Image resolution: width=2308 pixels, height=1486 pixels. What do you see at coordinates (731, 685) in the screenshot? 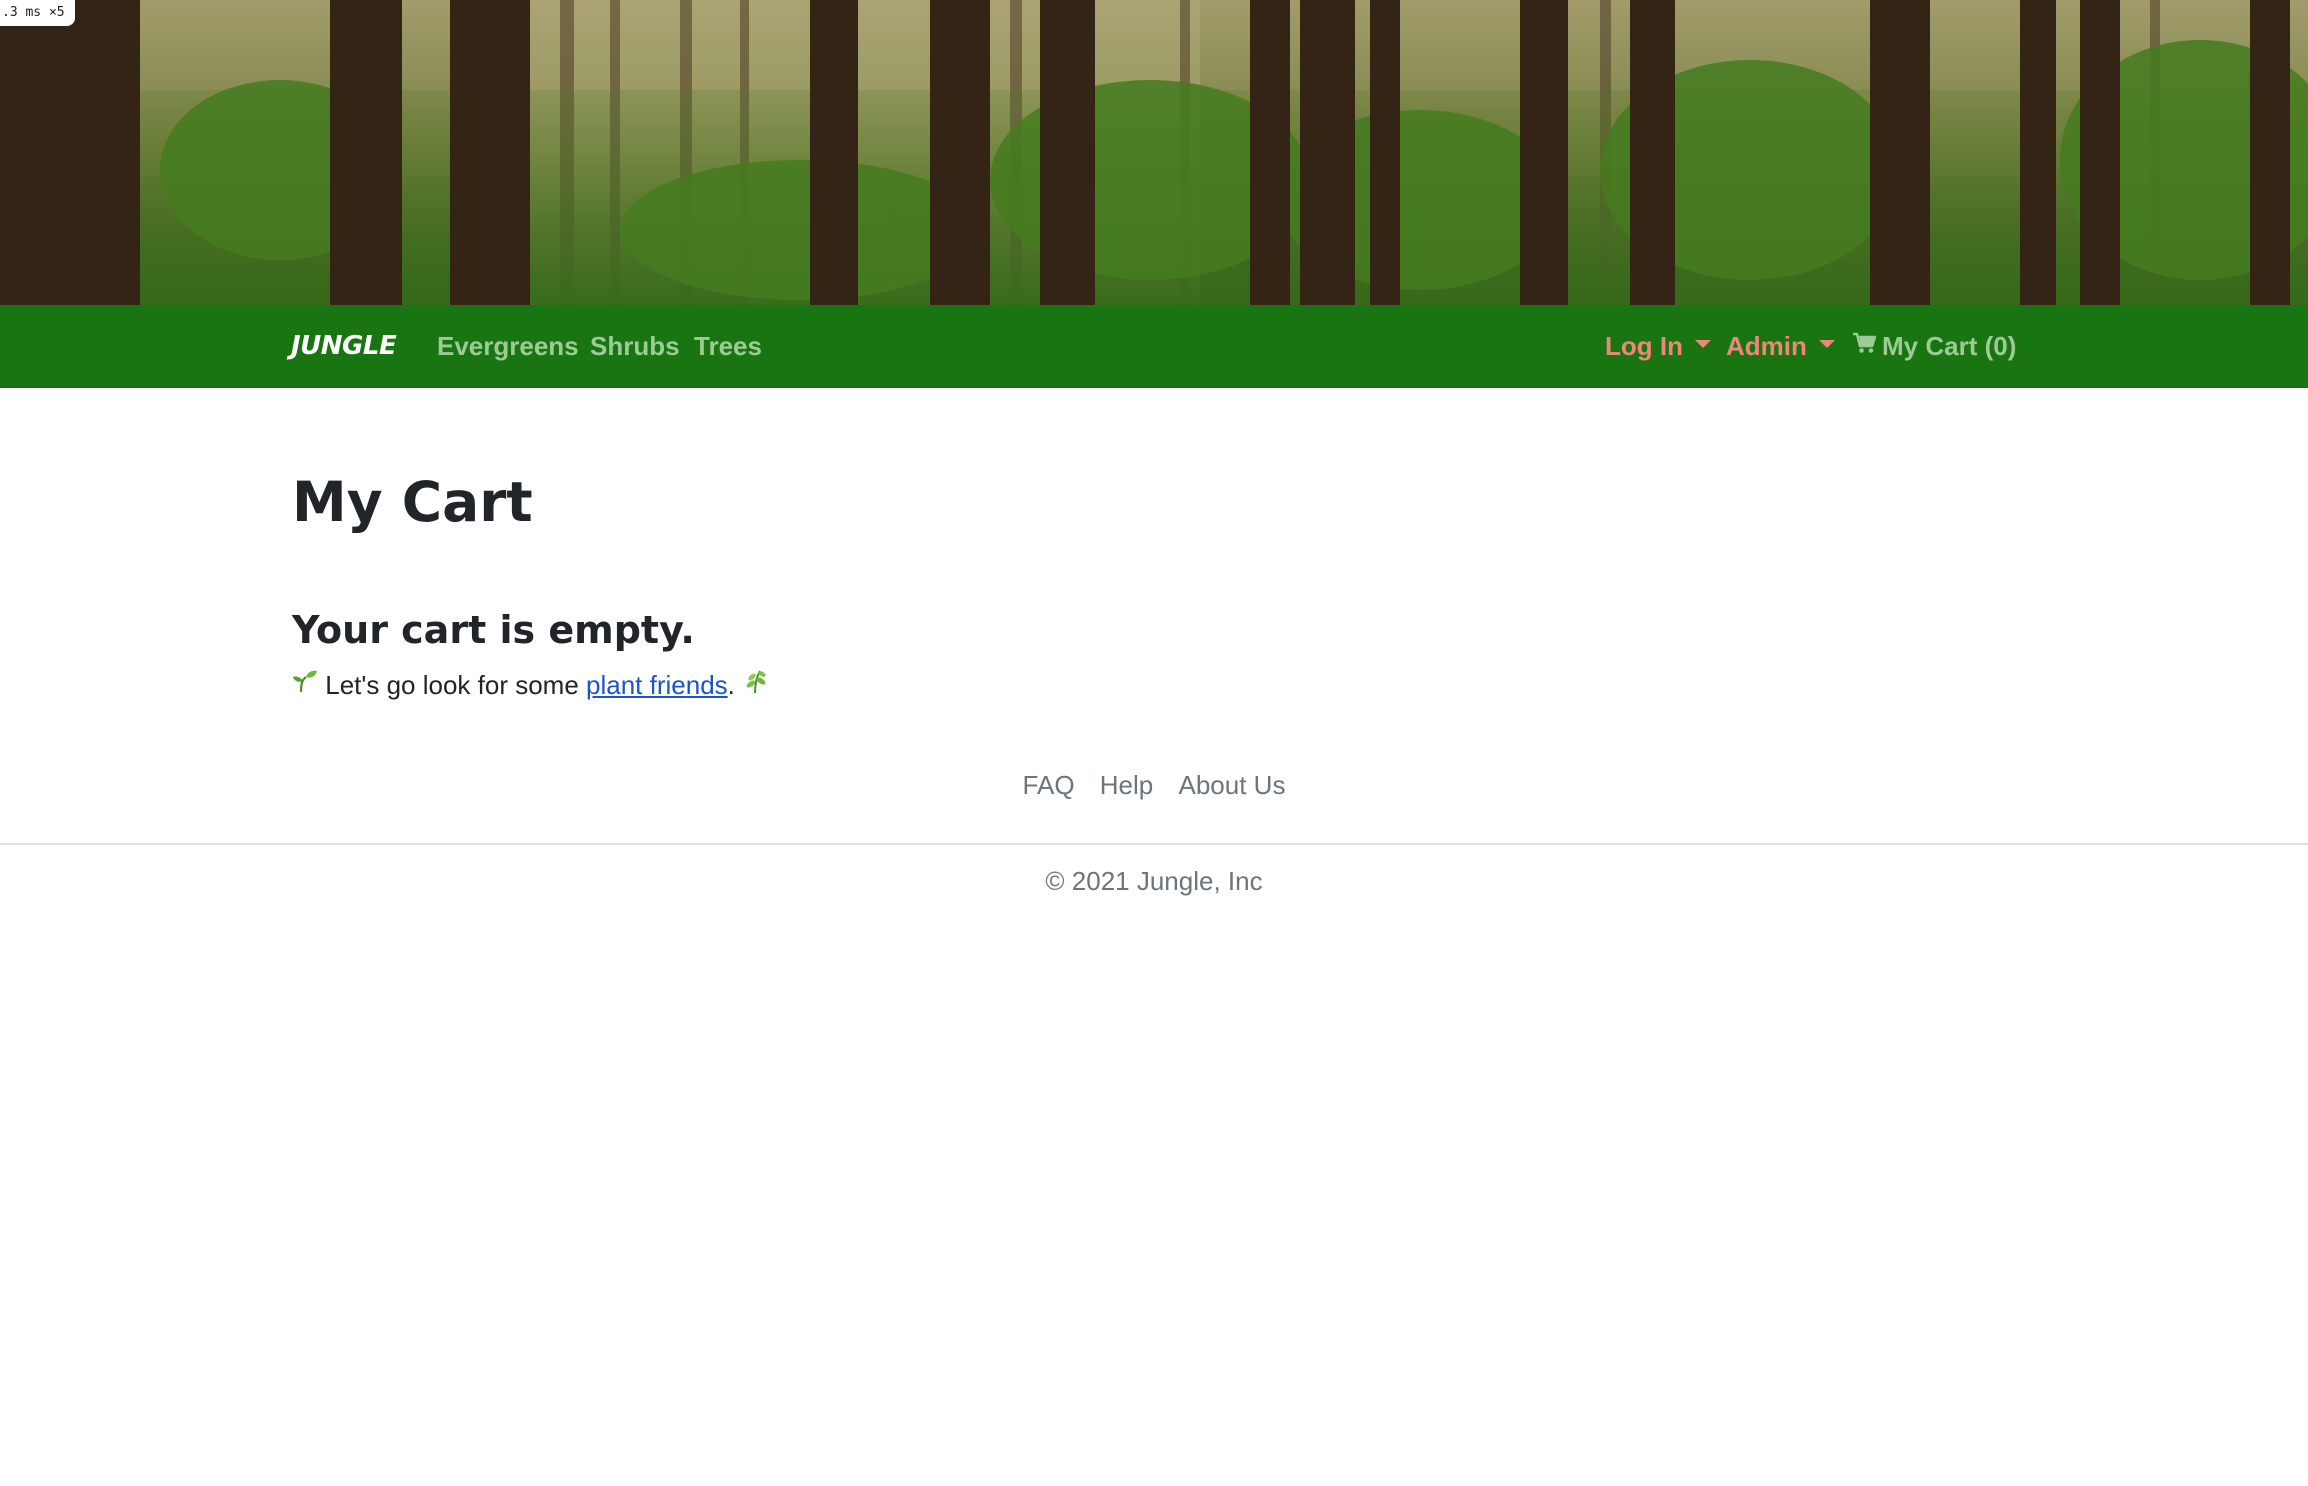
I see `empty-text-after: .` at bounding box center [731, 685].